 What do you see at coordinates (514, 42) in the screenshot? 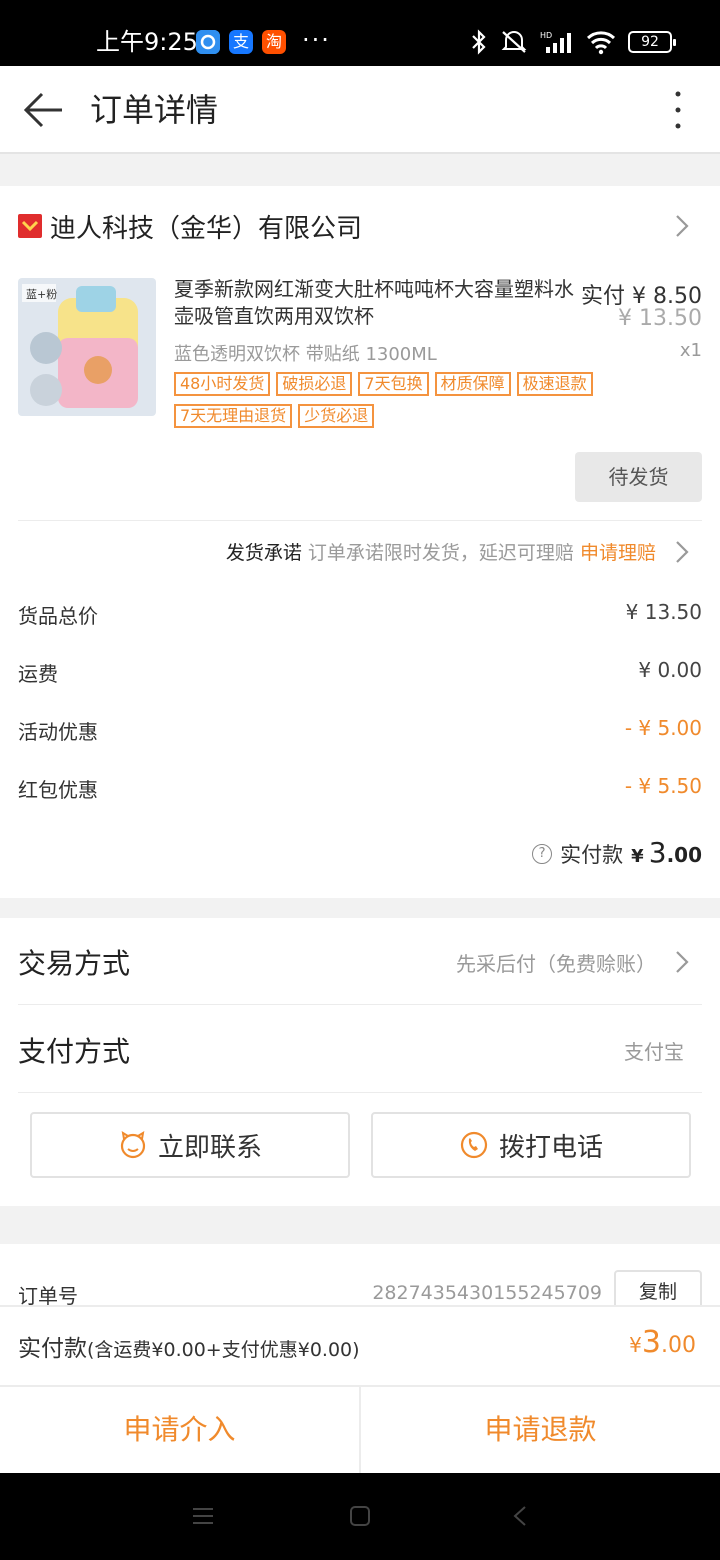
I see `mute-icon` at bounding box center [514, 42].